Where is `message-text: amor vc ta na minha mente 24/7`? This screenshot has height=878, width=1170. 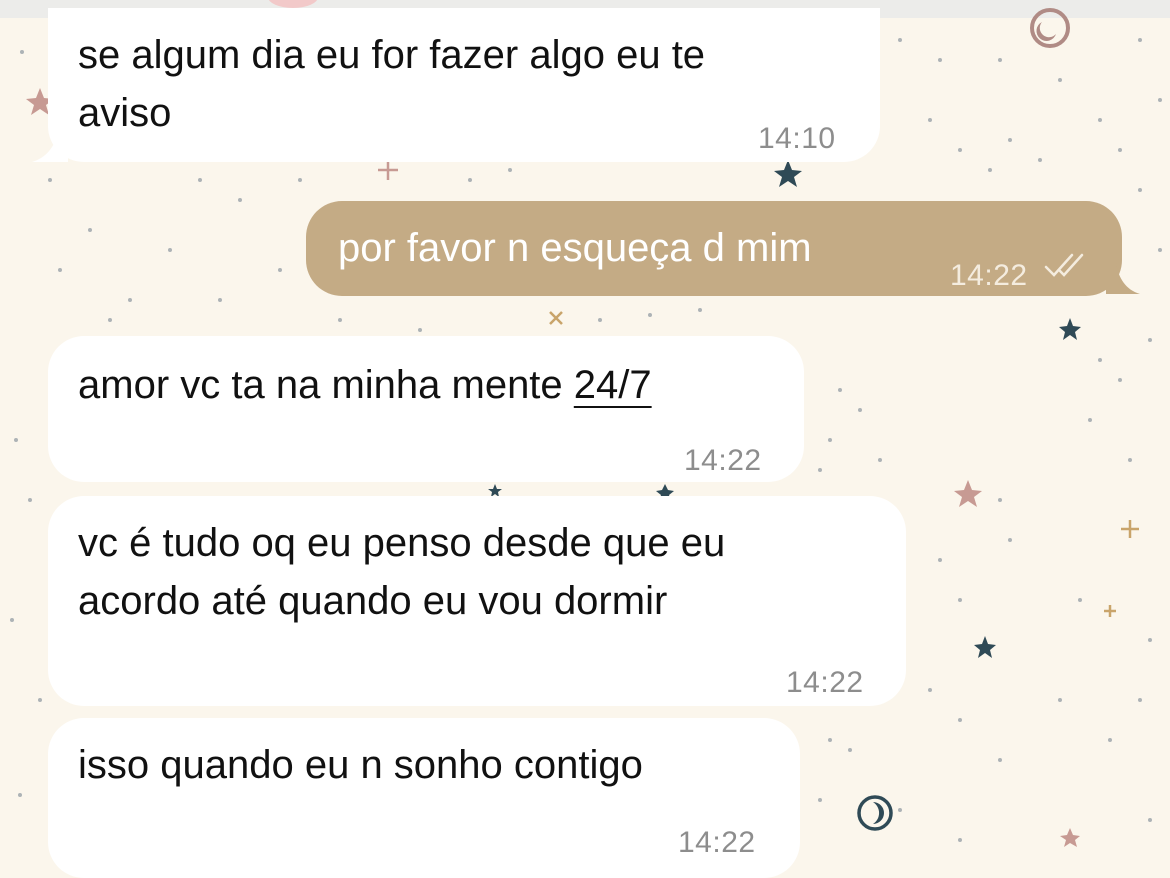 message-text: amor vc ta na minha mente 24/7 is located at coordinates (365, 385).